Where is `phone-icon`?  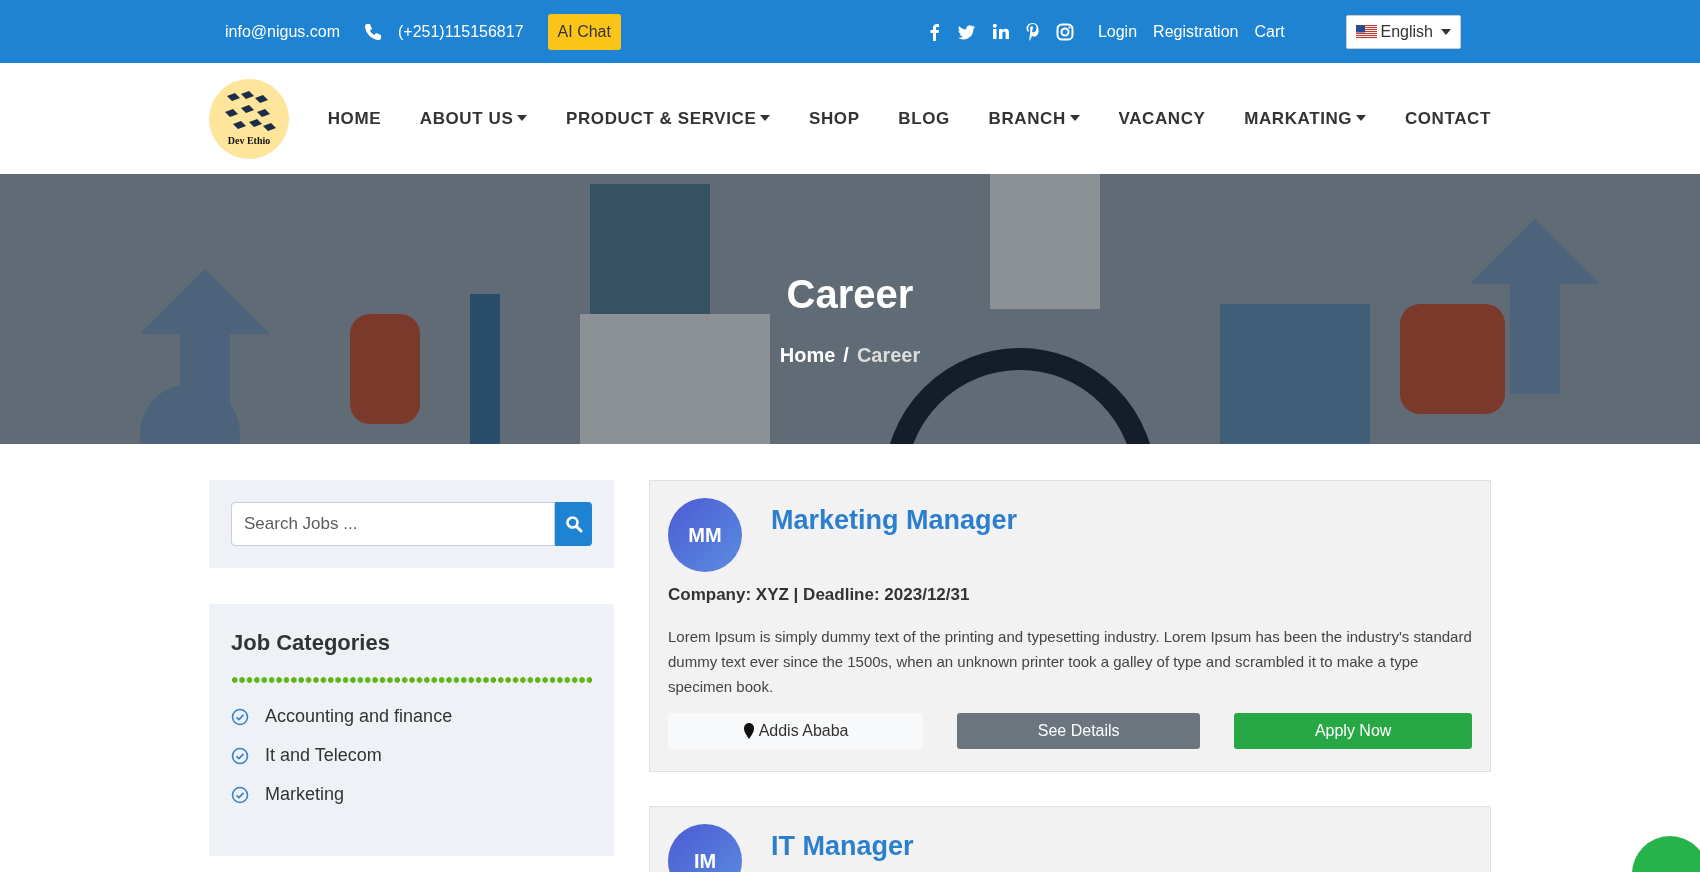 phone-icon is located at coordinates (372, 31).